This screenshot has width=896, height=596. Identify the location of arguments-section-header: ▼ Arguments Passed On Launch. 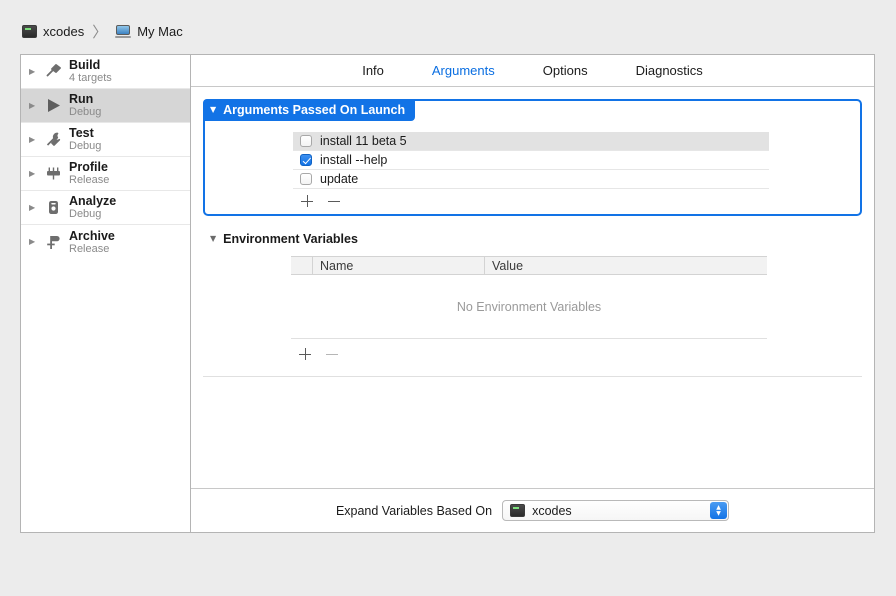
(309, 110).